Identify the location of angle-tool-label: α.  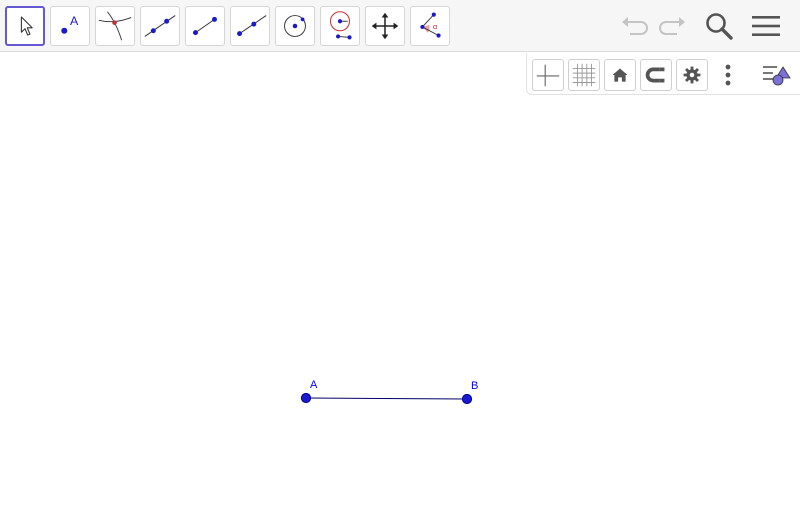
(435, 26).